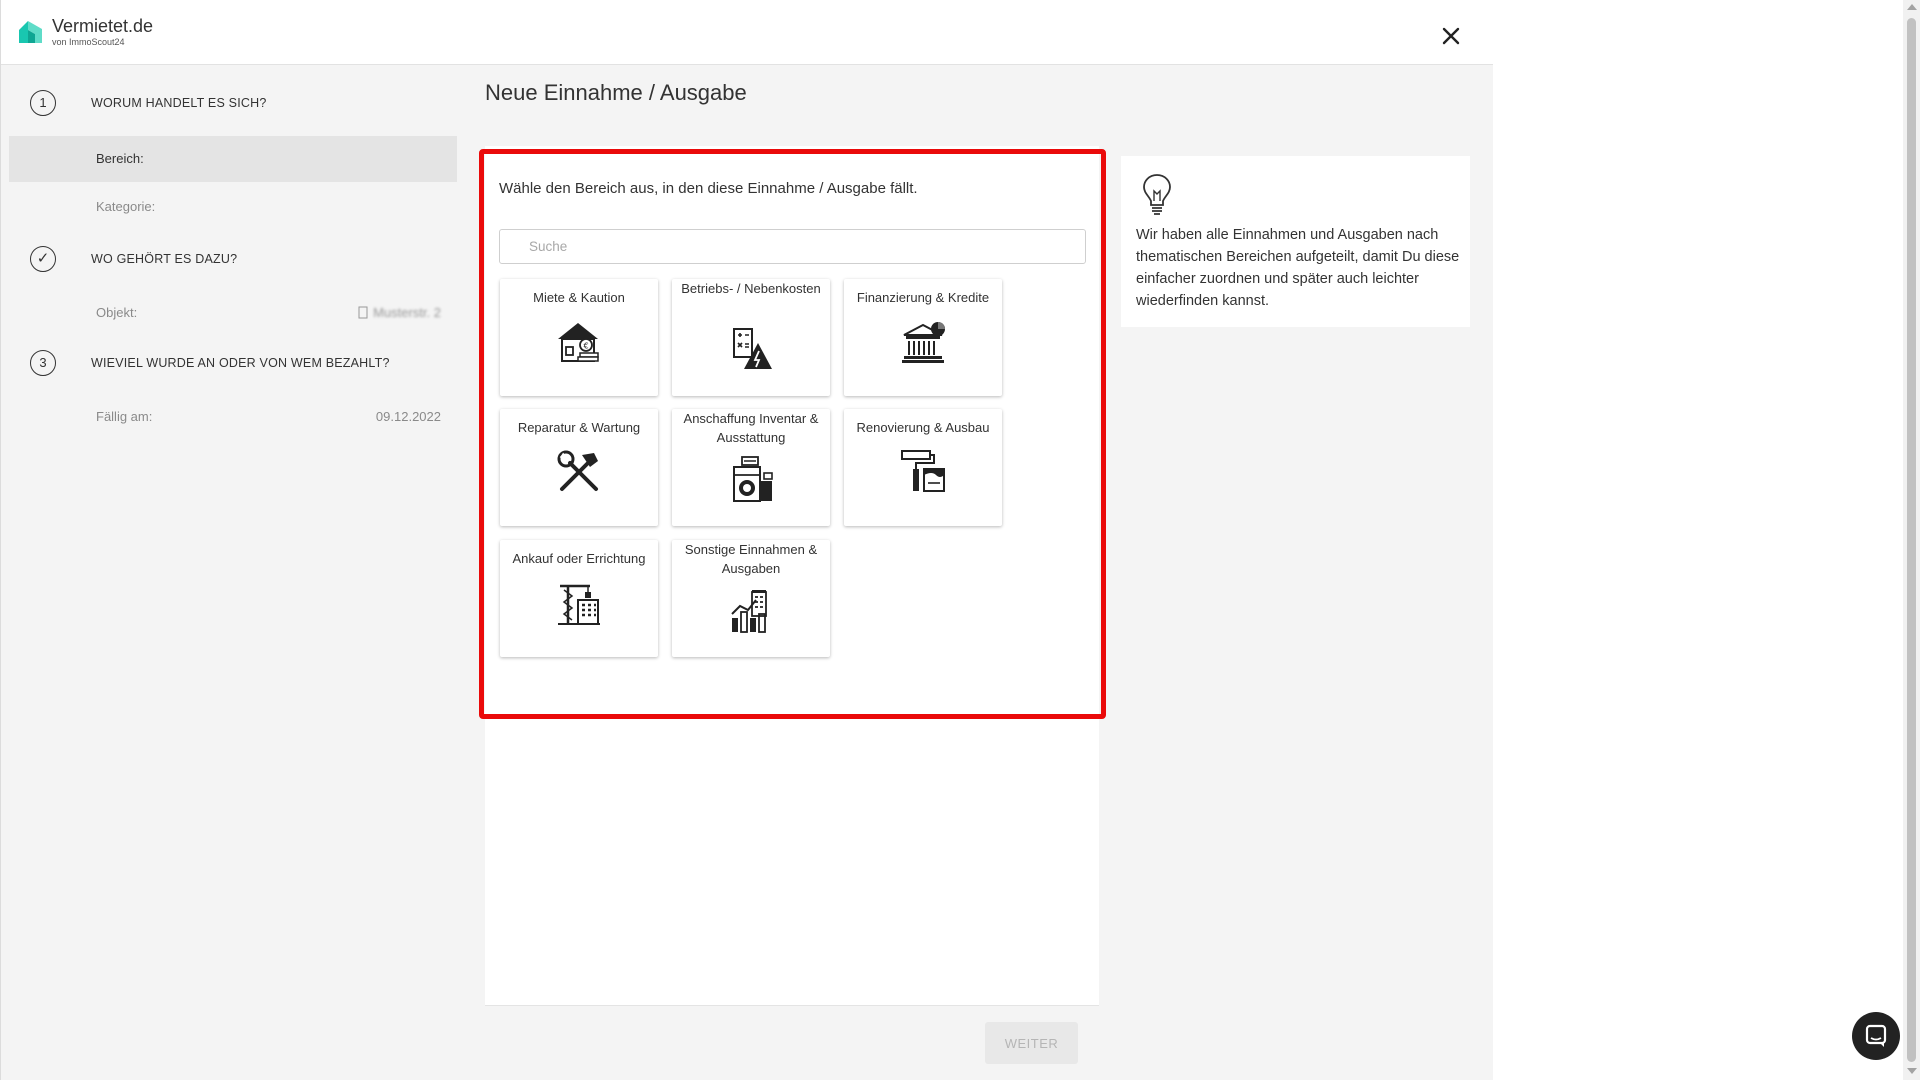 This screenshot has height=1080, width=1920. Describe the element at coordinates (408, 416) in the screenshot. I see `field-faellig-value: 09.12.2022` at that location.